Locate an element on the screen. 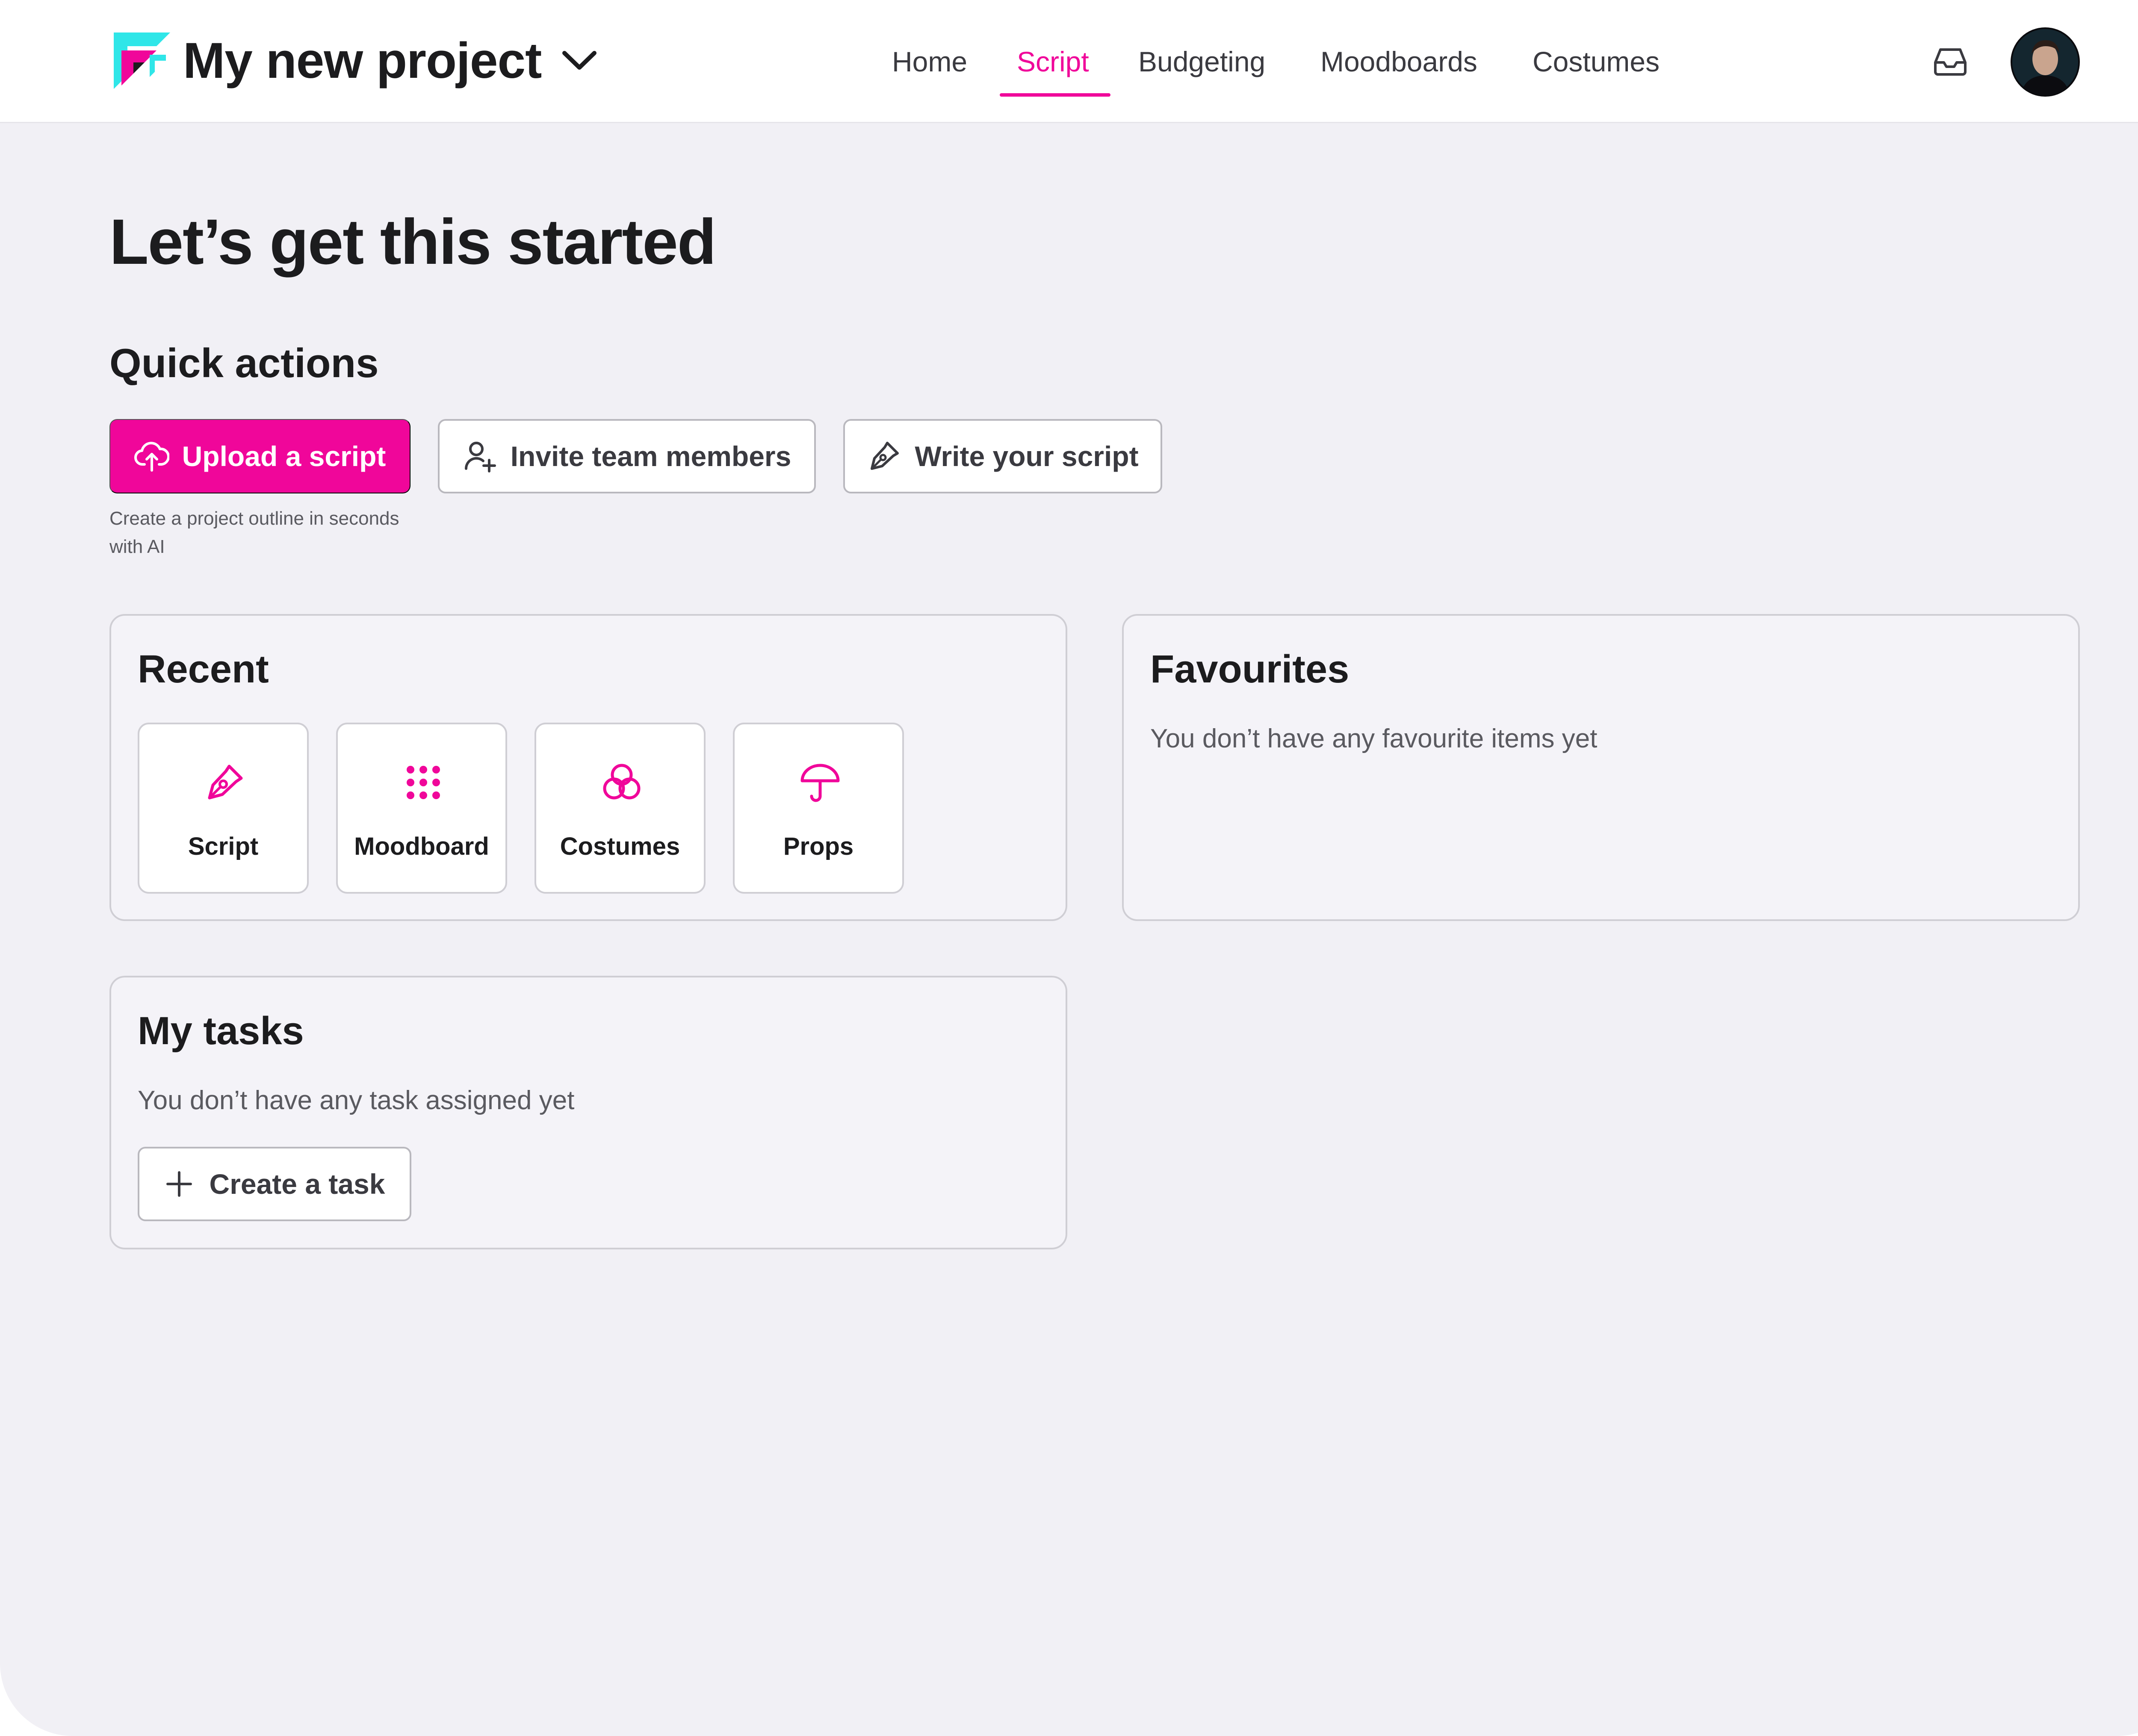  recent-item-costumes: Costumes is located at coordinates (620, 809).